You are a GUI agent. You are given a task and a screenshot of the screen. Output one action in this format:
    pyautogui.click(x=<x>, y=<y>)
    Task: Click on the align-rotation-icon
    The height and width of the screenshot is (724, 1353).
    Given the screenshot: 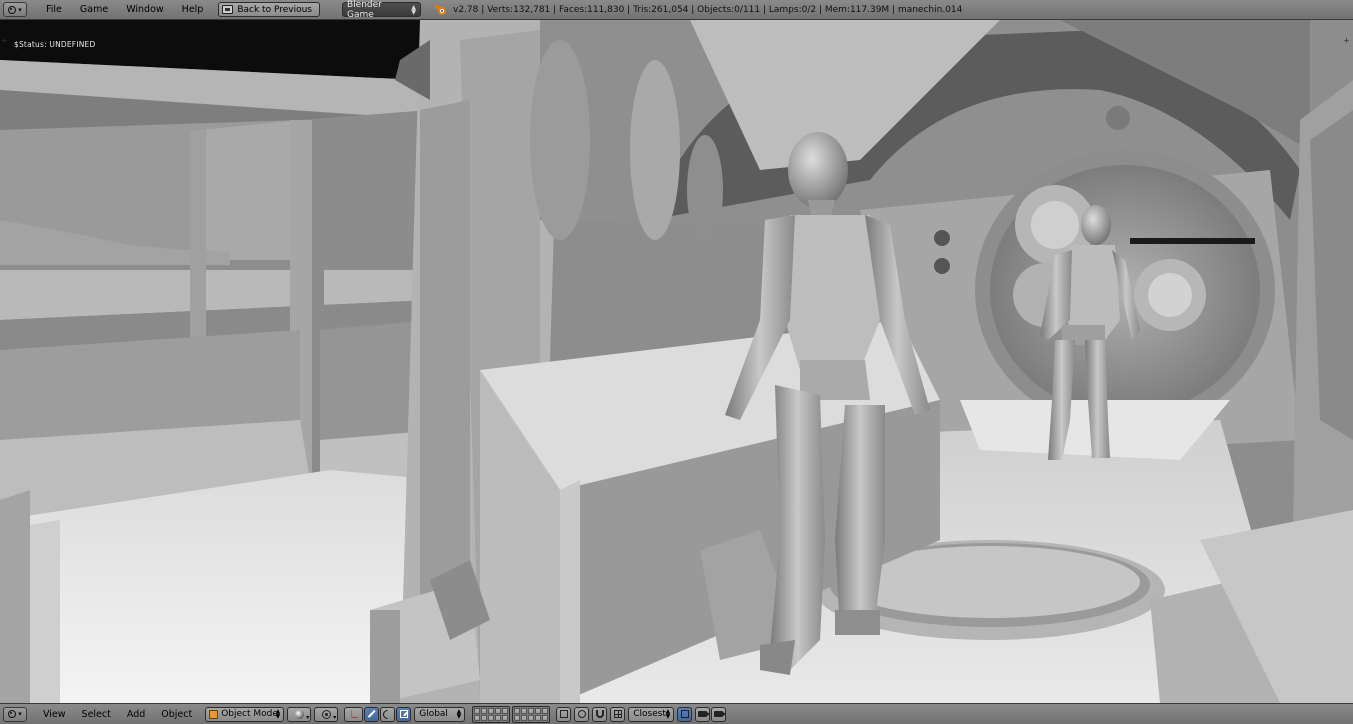 What is the action you would take?
    pyautogui.click(x=684, y=714)
    